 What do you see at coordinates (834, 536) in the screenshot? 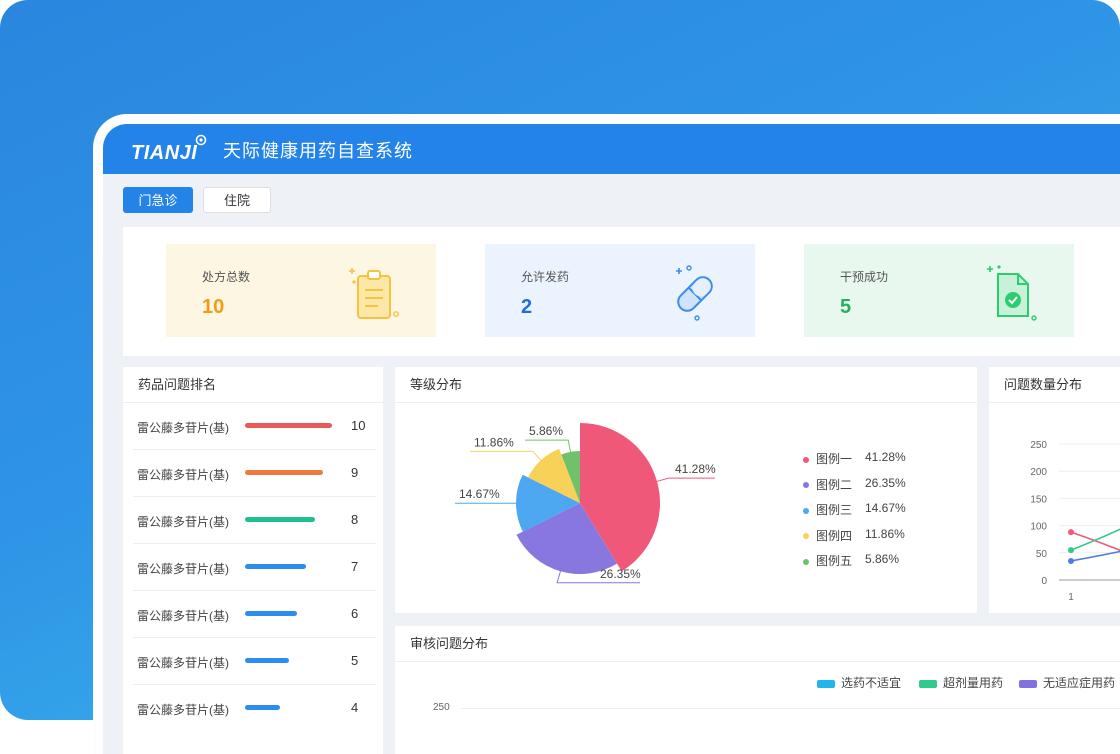
I see `legend-name: 图例四` at bounding box center [834, 536].